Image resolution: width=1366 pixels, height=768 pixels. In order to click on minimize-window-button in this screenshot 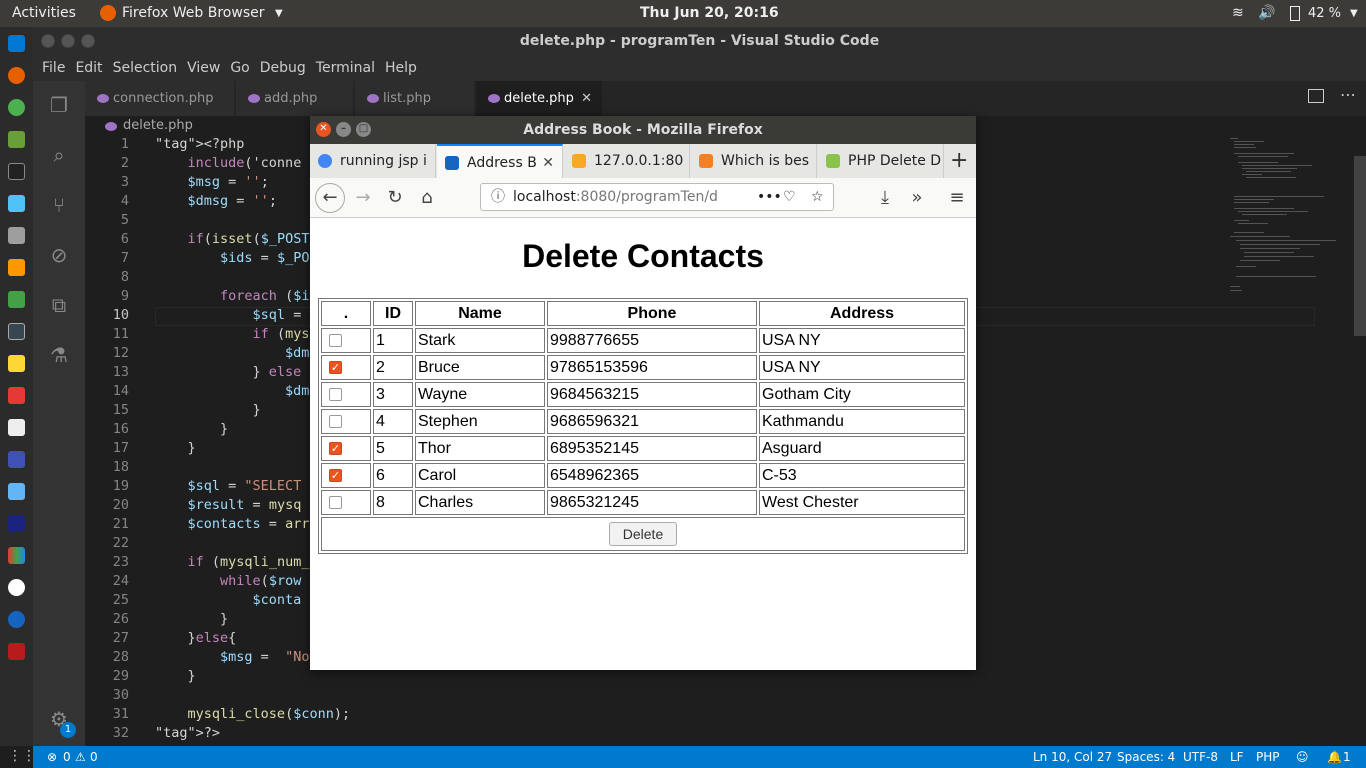, I will do `click(68, 41)`.